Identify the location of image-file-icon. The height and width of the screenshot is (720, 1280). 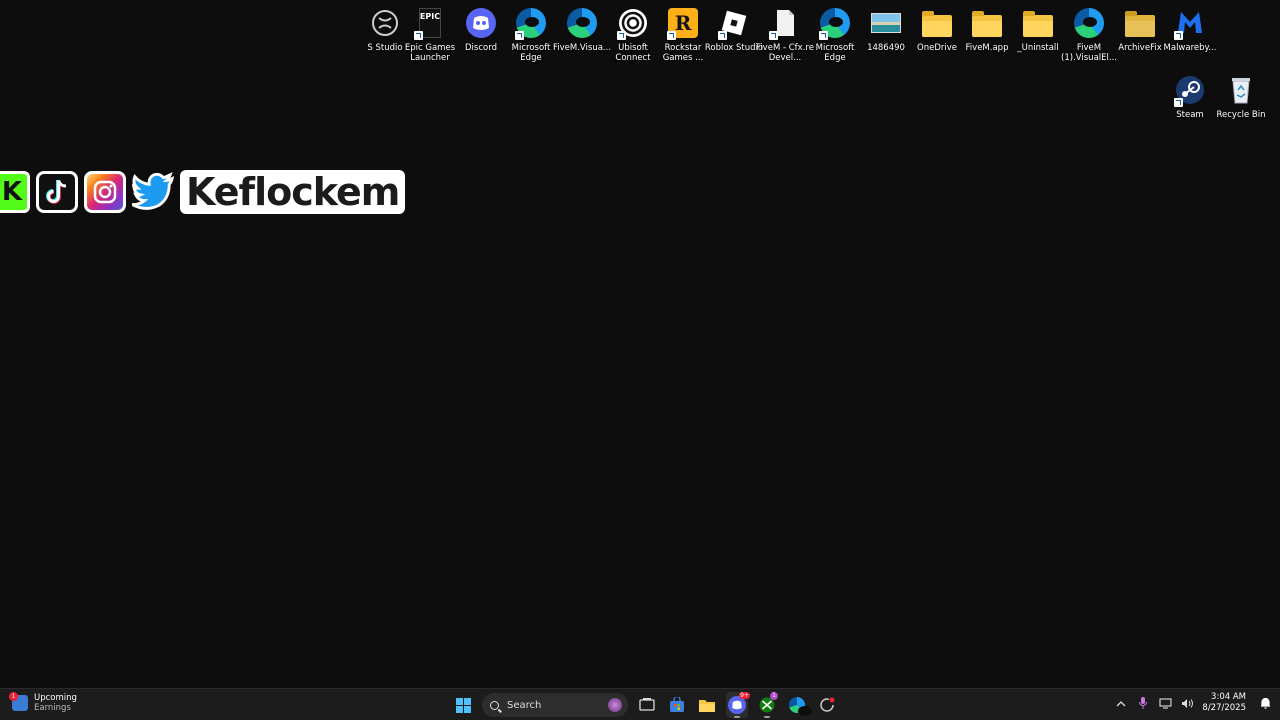
(886, 23).